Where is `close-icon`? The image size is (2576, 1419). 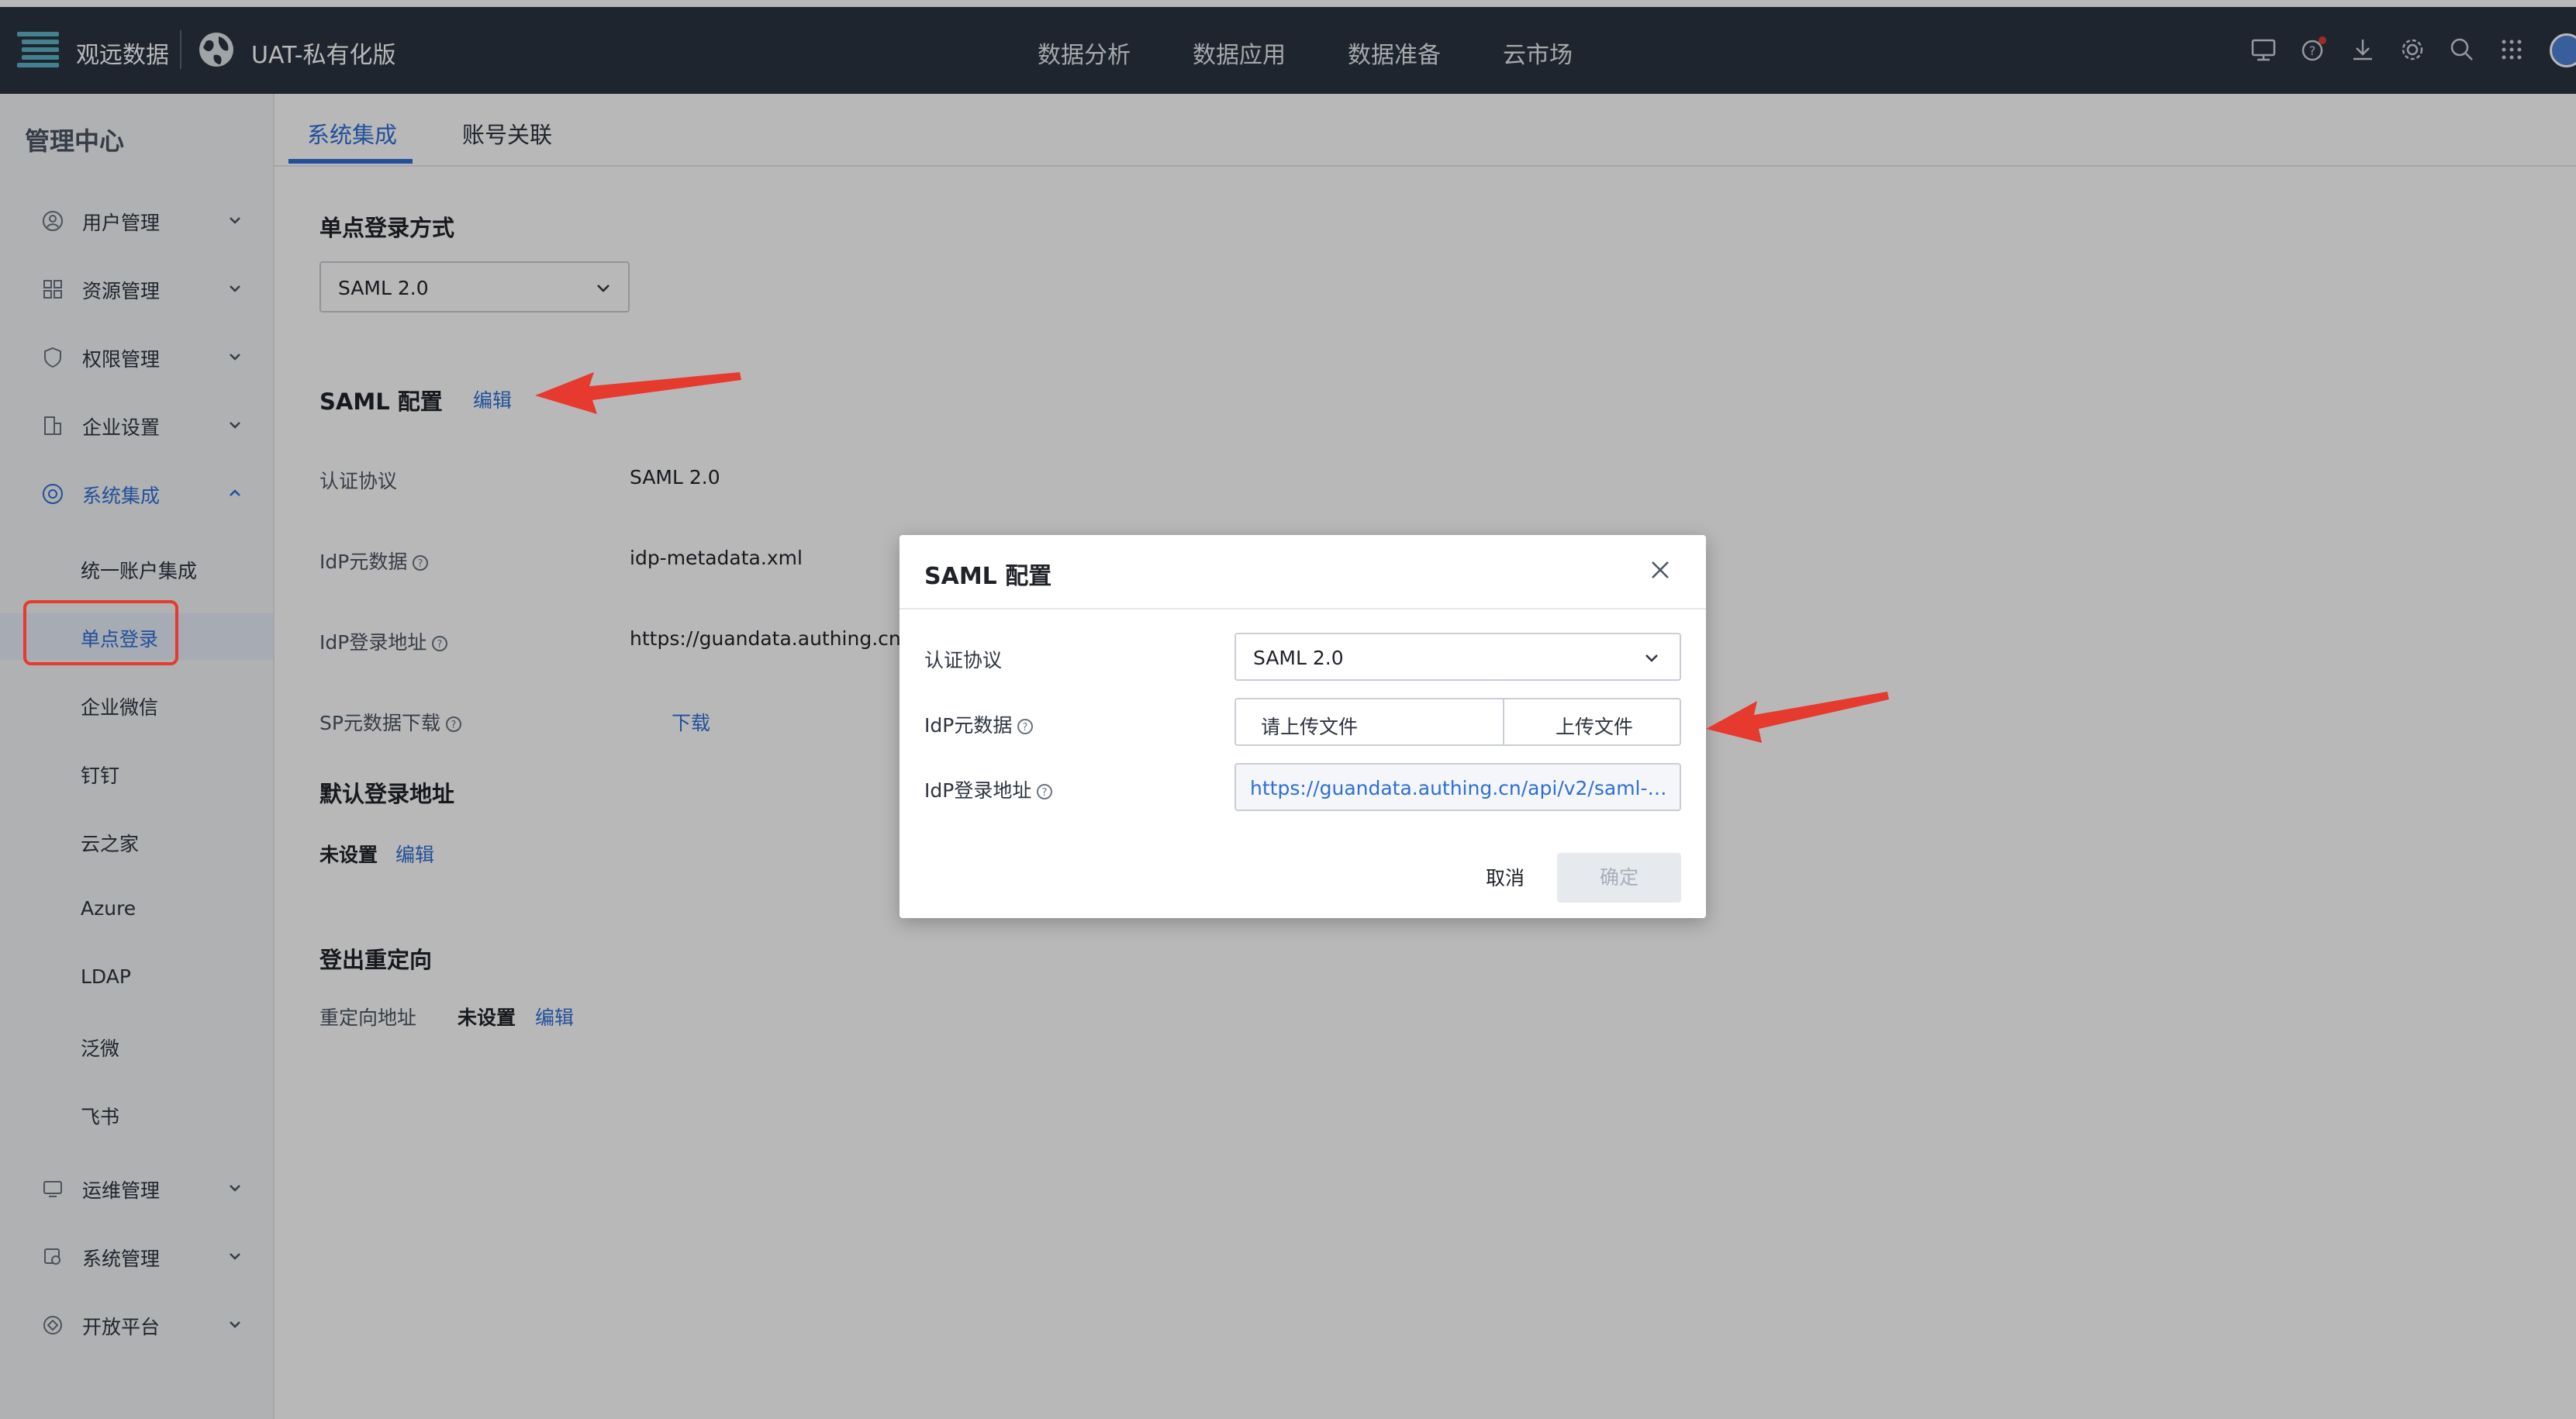 close-icon is located at coordinates (1660, 570).